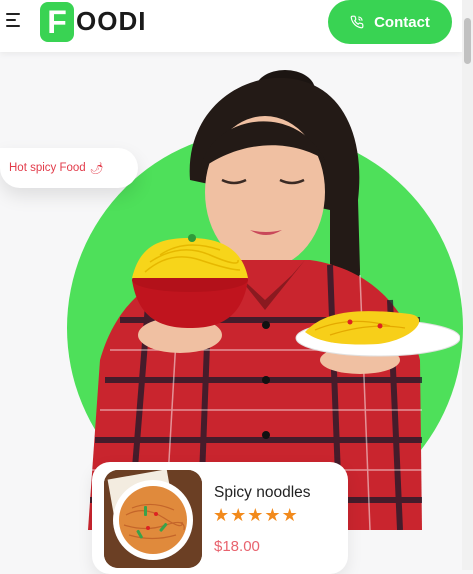 Image resolution: width=473 pixels, height=574 pixels. I want to click on logo-badge: F, so click(57, 22).